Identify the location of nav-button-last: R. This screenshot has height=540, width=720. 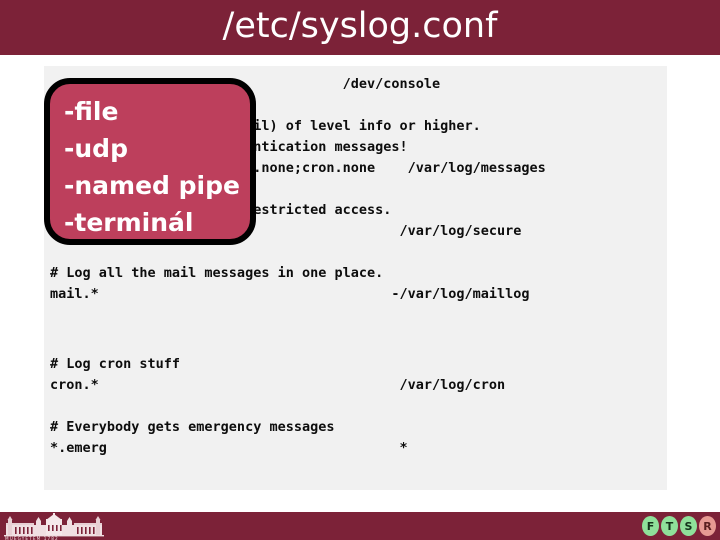
(707, 526).